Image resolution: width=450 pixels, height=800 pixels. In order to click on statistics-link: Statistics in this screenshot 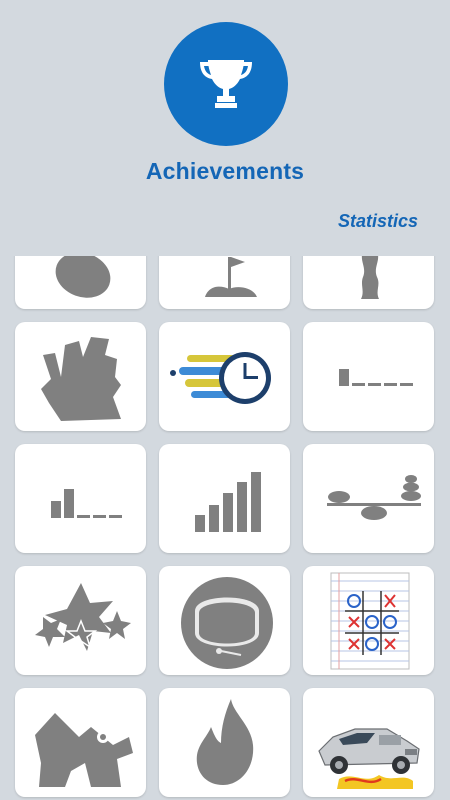, I will do `click(378, 221)`.